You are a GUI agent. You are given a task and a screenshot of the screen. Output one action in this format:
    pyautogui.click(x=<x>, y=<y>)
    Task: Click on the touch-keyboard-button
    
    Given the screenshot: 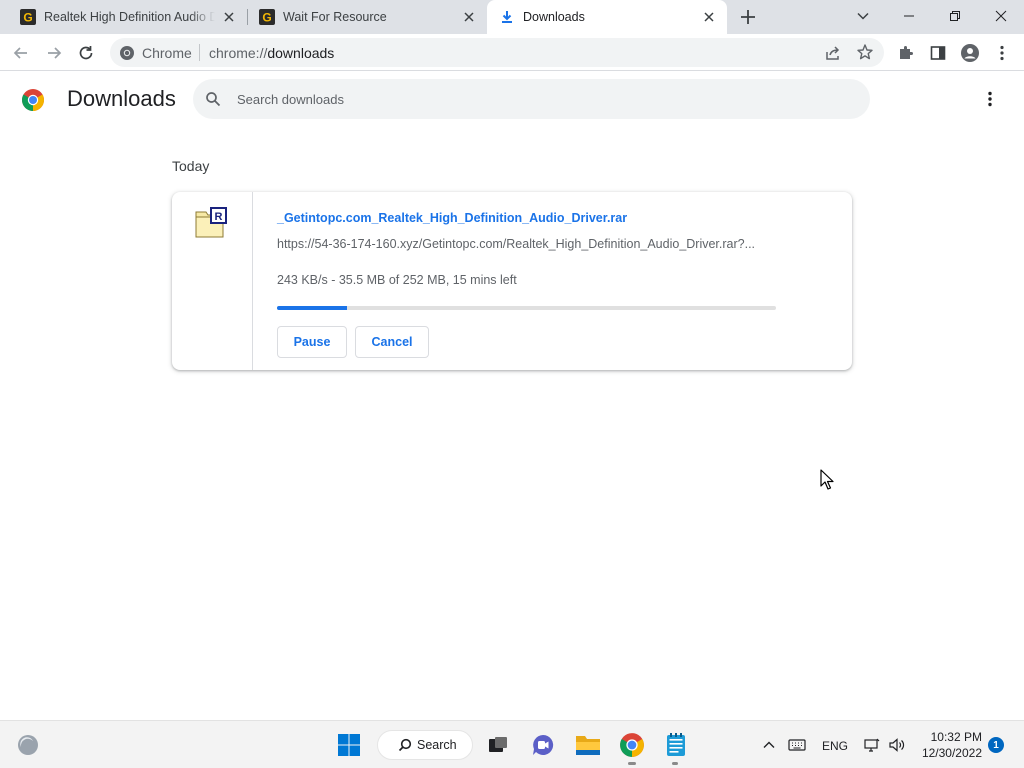 What is the action you would take?
    pyautogui.click(x=797, y=745)
    